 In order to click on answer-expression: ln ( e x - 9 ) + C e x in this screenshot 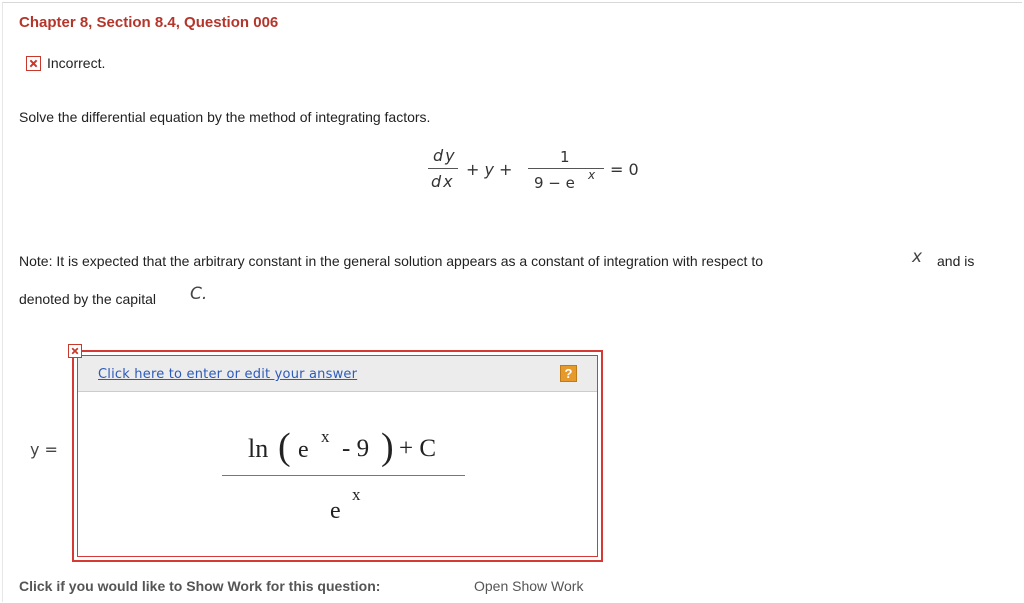, I will do `click(344, 477)`.